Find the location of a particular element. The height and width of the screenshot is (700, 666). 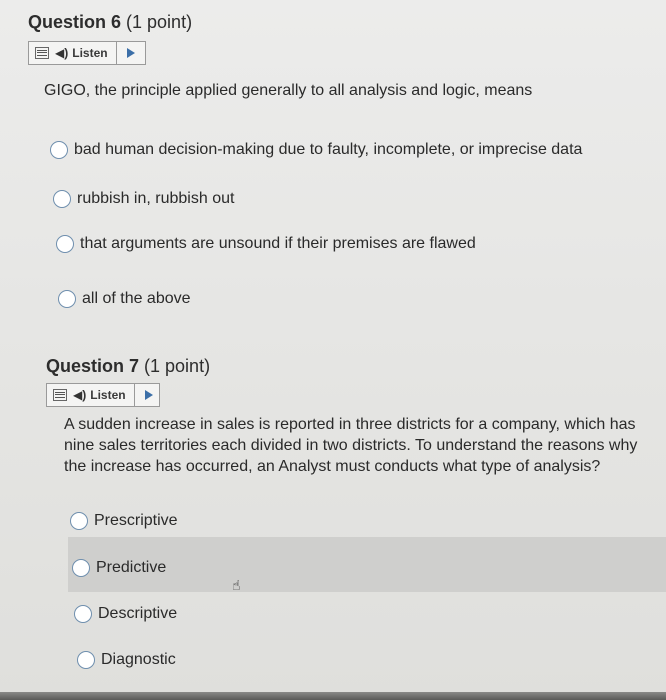

question-7-number: Question 7 is located at coordinates (93, 366).